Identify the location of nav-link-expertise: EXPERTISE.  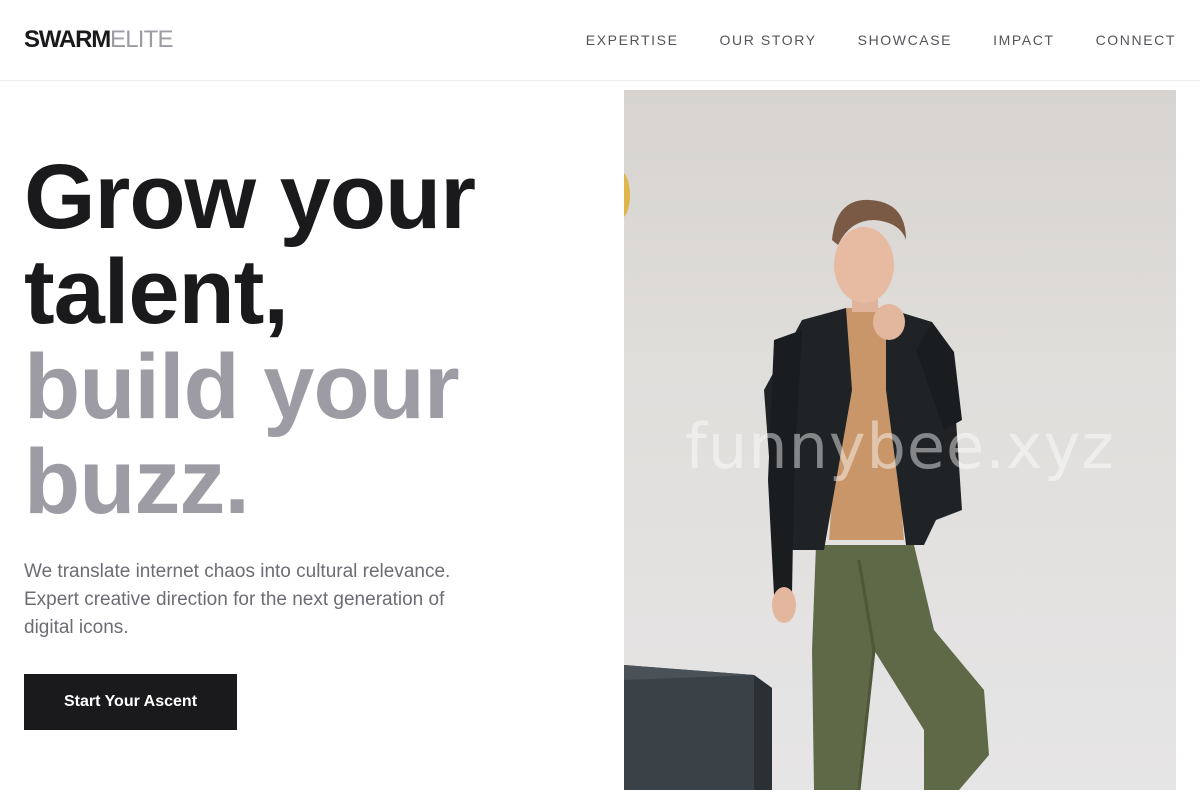
(632, 40).